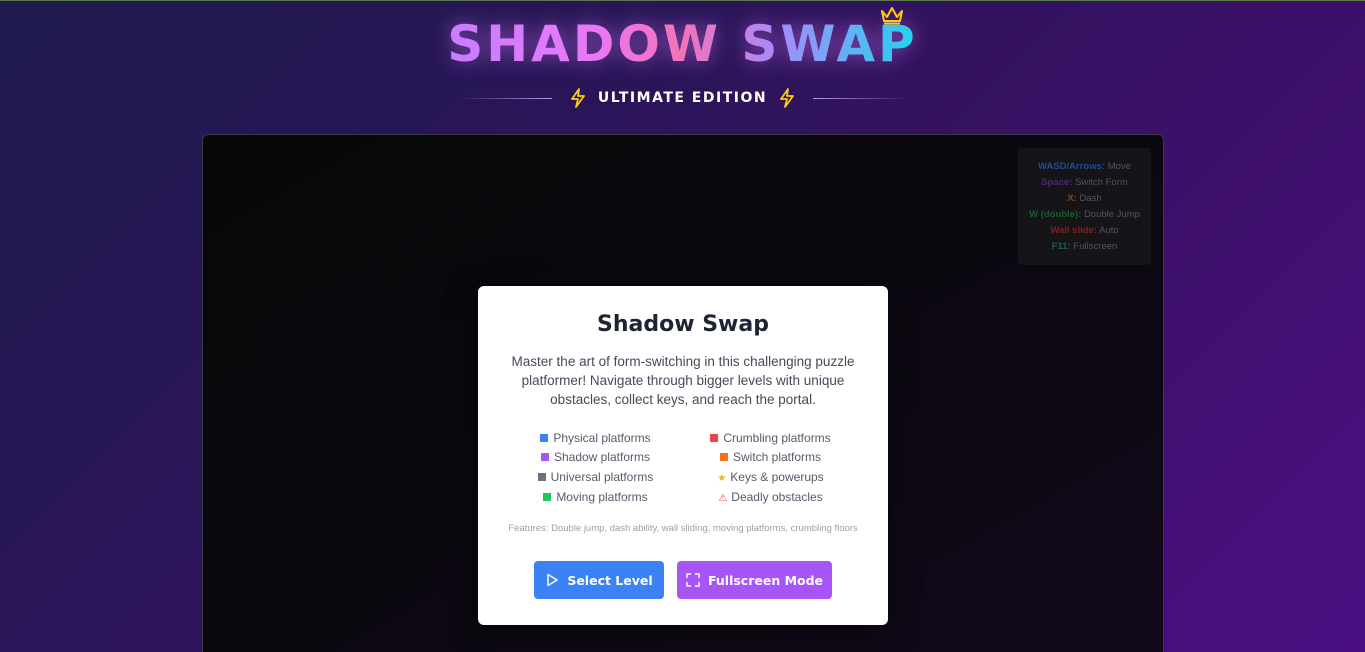 This screenshot has height=652, width=1365. I want to click on legend-label: Deadly obstacles, so click(777, 496).